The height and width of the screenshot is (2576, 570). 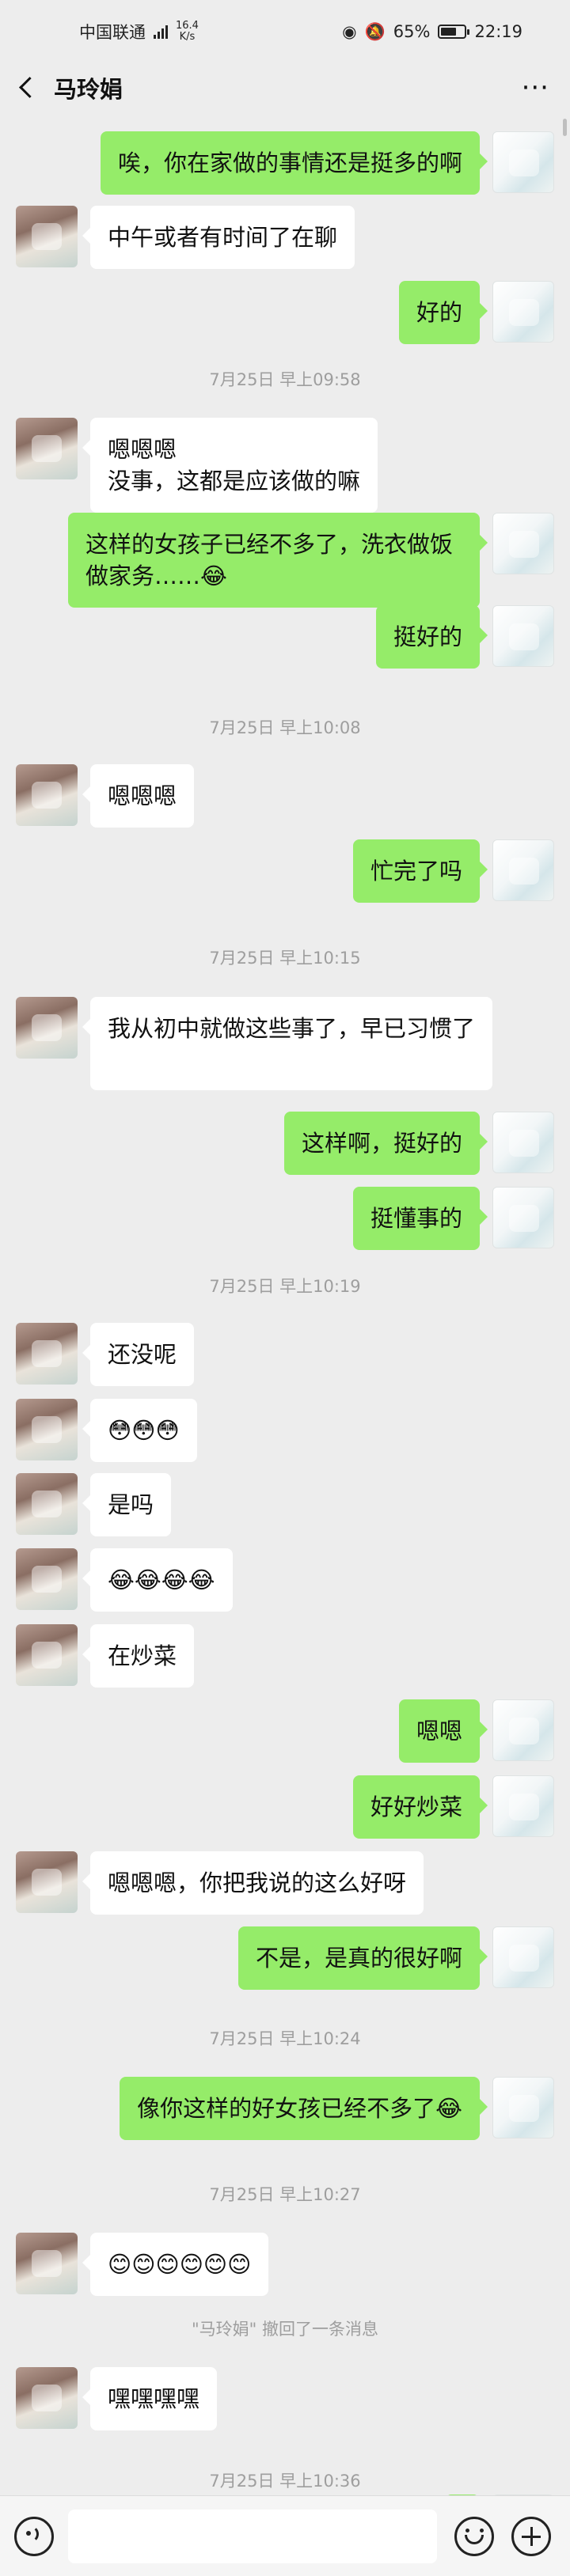 What do you see at coordinates (285, 637) in the screenshot?
I see `message-row: 挺好的` at bounding box center [285, 637].